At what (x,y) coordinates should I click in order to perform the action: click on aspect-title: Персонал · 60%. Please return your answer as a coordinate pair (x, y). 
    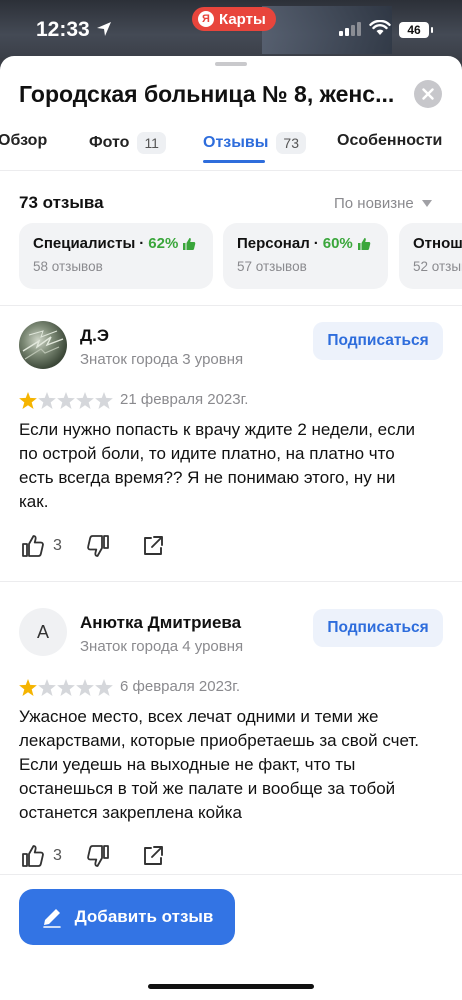
    Looking at the image, I should click on (305, 243).